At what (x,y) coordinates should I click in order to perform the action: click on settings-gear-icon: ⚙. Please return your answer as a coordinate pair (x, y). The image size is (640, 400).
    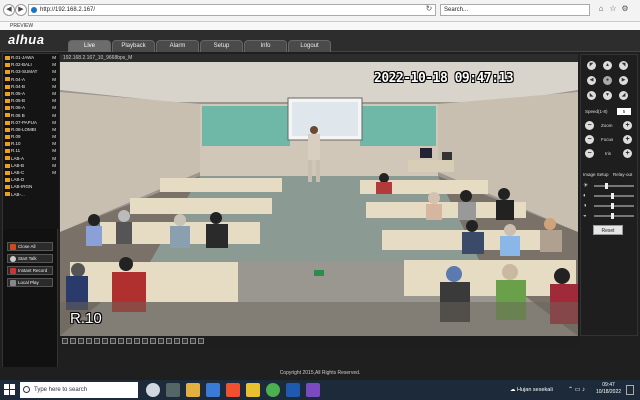
    Looking at the image, I should click on (625, 9).